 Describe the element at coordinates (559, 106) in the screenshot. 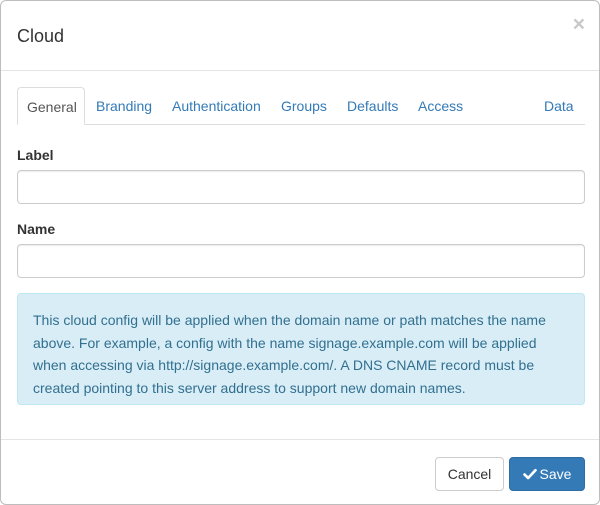

I see `tab-data: Data` at that location.